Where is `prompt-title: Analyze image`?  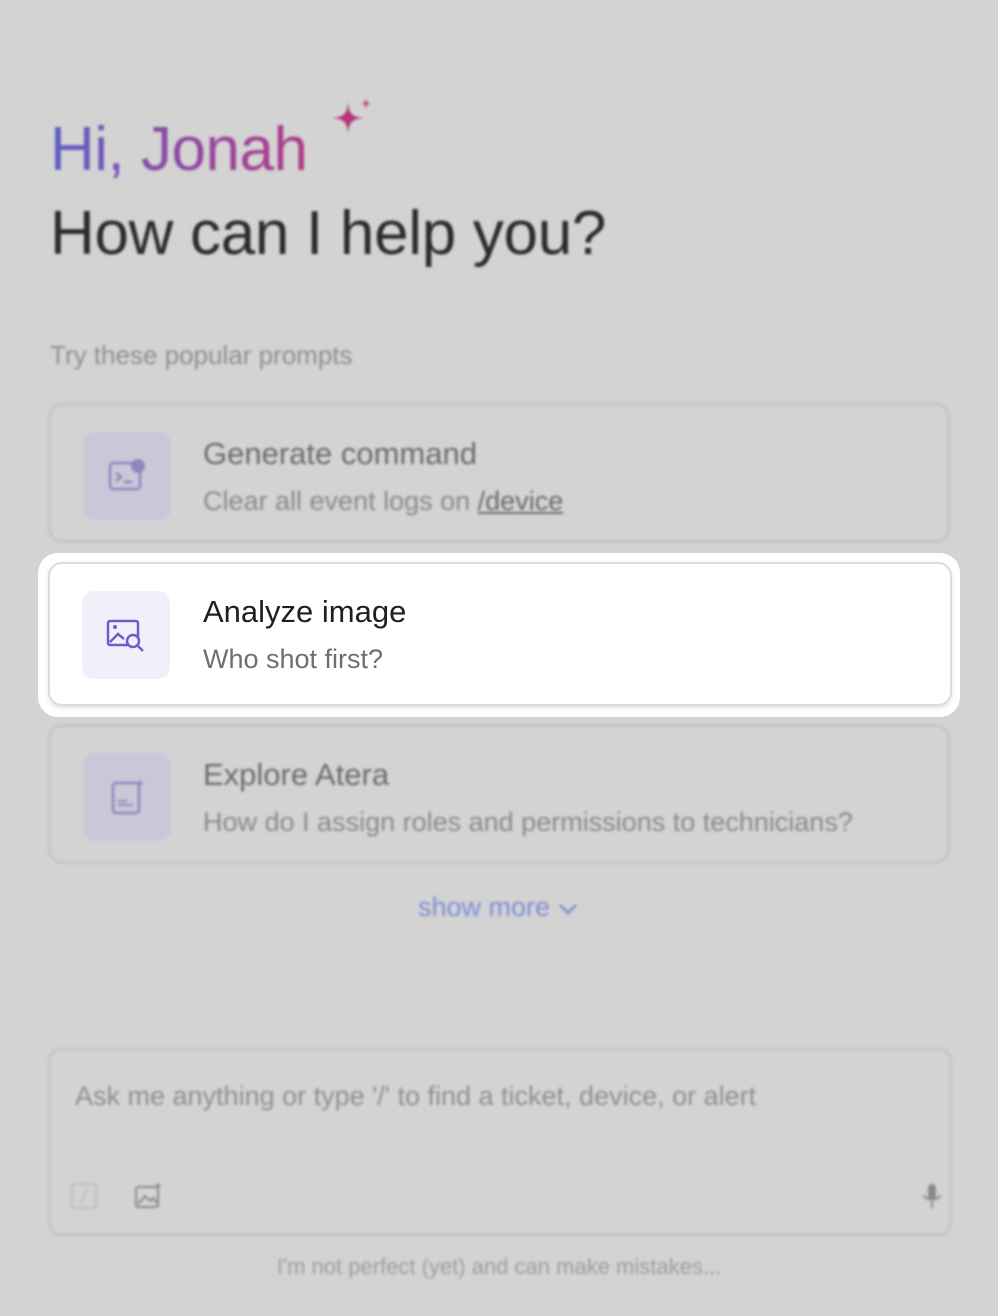
prompt-title: Analyze image is located at coordinates (305, 611).